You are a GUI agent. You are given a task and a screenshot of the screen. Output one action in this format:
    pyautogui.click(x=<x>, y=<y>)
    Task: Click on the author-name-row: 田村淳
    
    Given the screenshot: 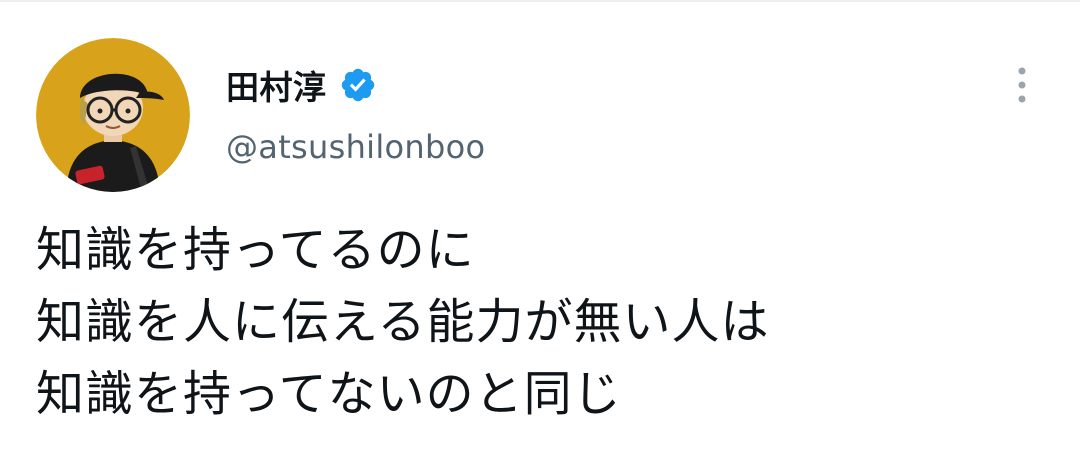 What is the action you would take?
    pyautogui.click(x=301, y=85)
    